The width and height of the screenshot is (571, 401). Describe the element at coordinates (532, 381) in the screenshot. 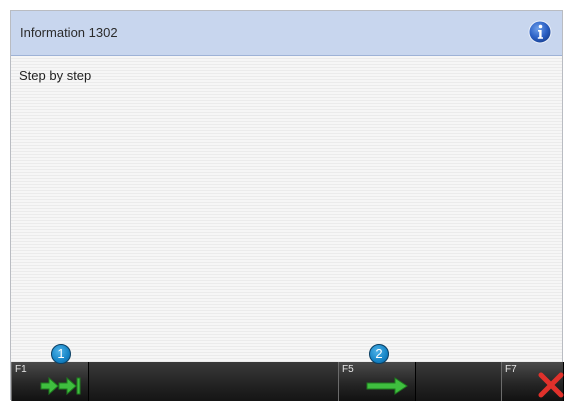

I see `f7-close-button: F7` at that location.